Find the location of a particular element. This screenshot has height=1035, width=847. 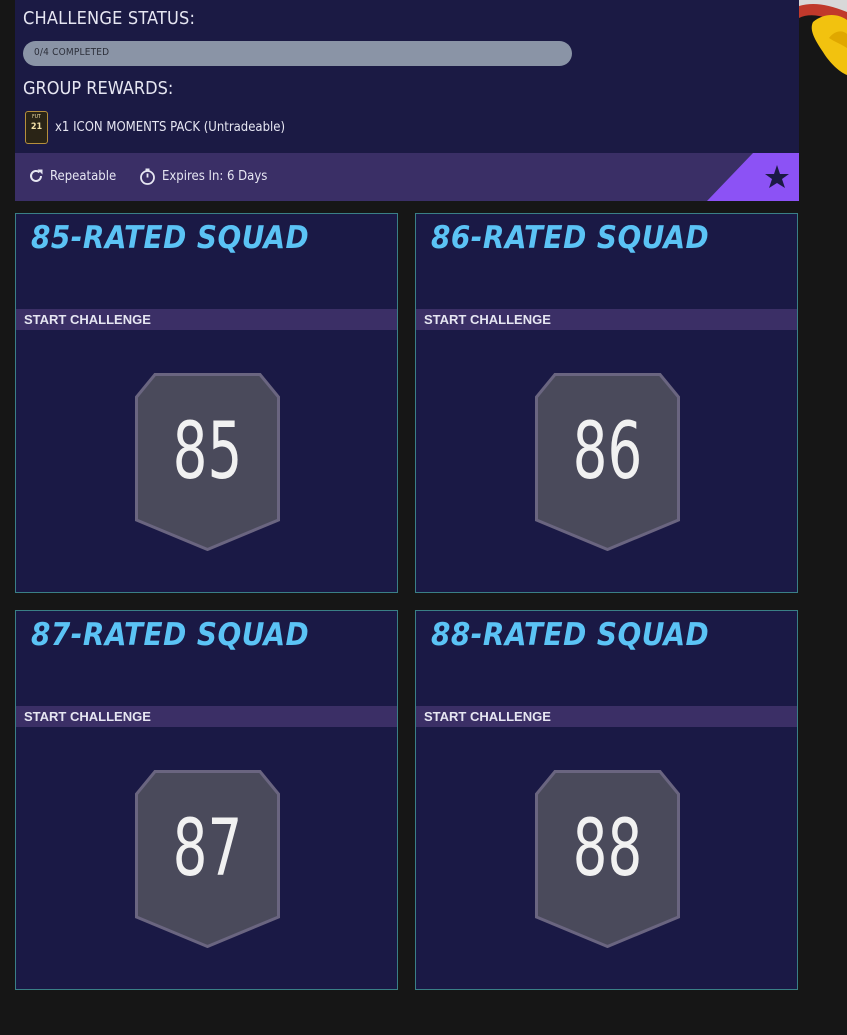

rating-value: 87 is located at coordinates (207, 849).